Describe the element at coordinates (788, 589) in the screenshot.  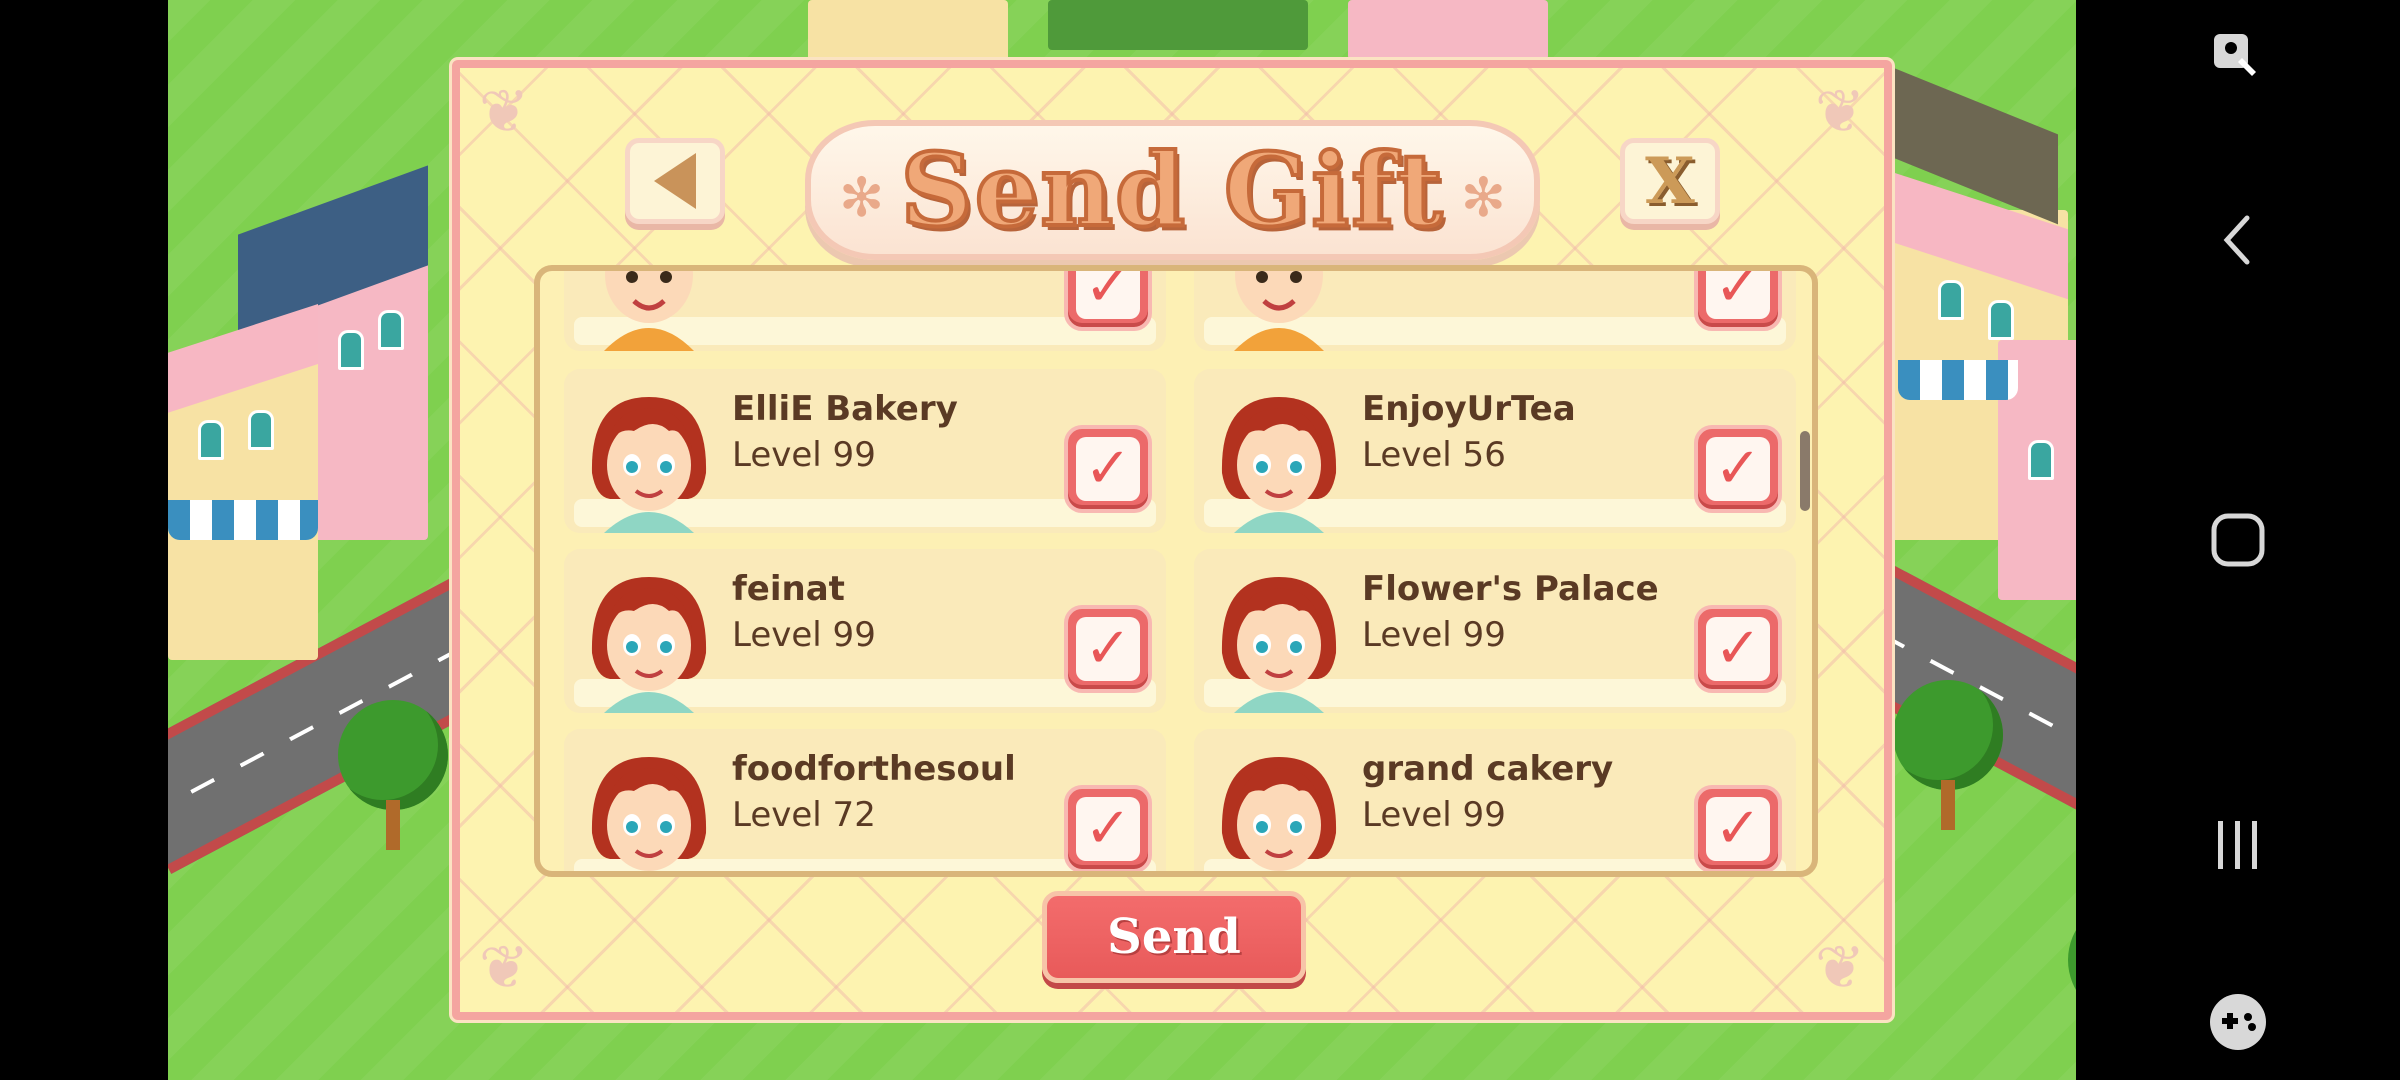
I see `friend-name: feinat` at that location.